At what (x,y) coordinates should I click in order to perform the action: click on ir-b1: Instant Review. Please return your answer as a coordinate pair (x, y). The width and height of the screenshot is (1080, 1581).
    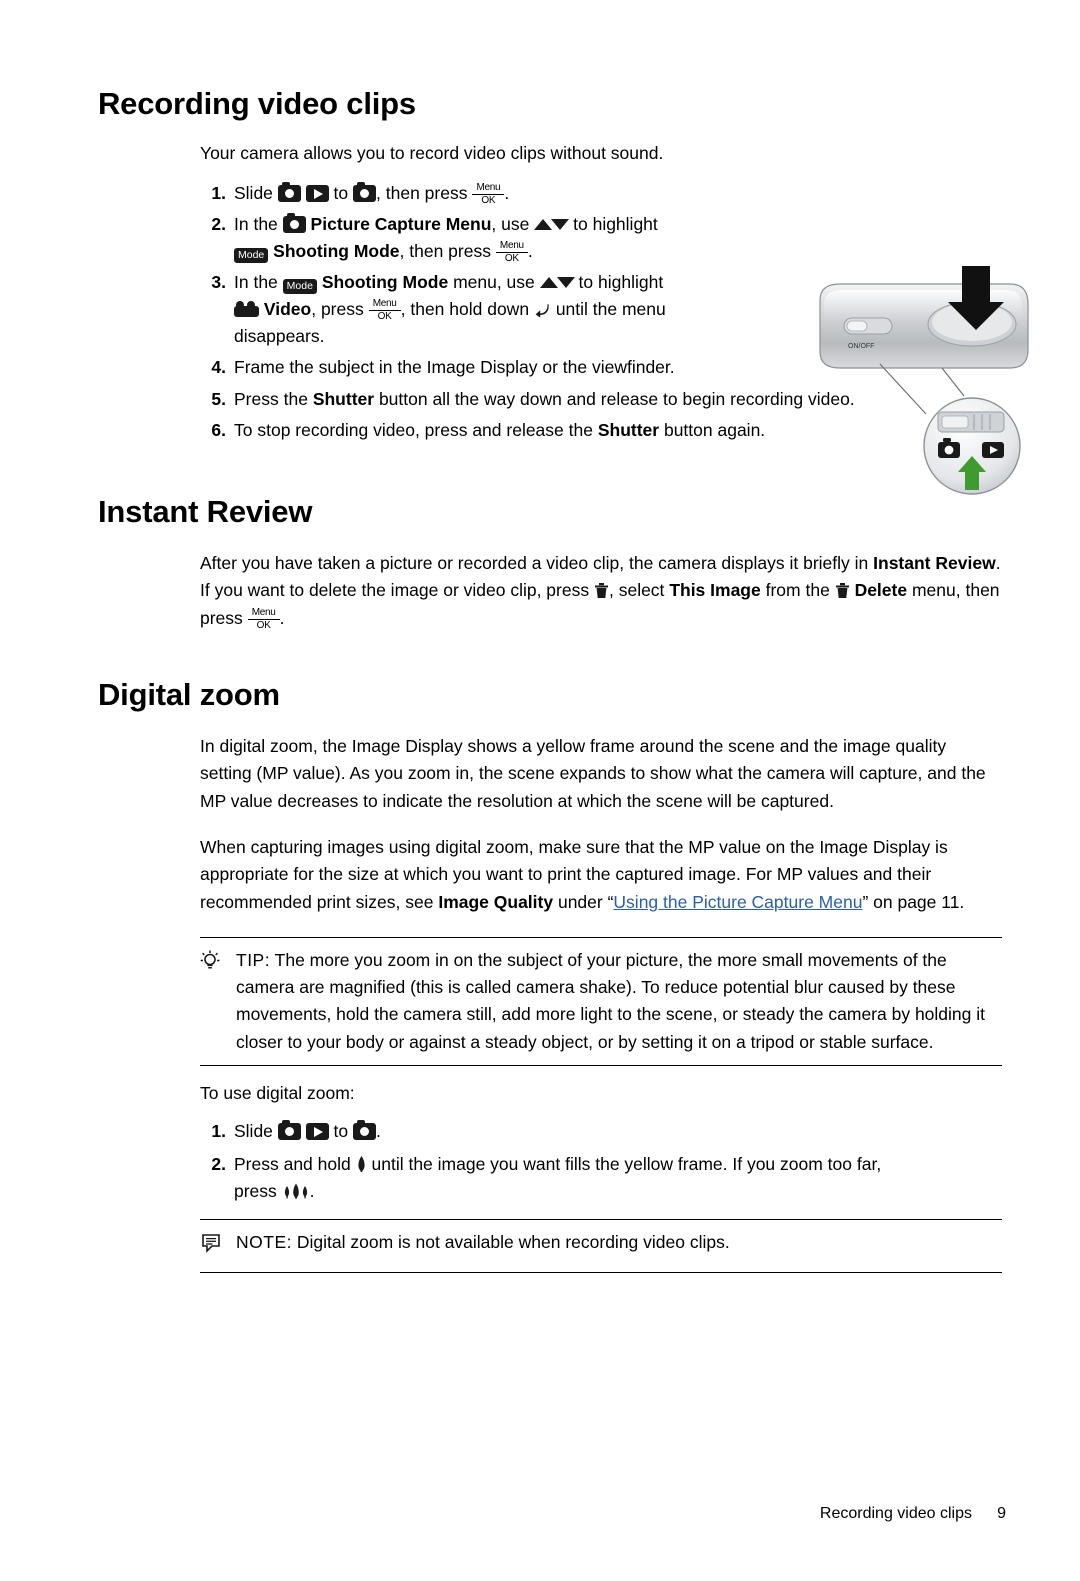
    Looking at the image, I should click on (934, 562).